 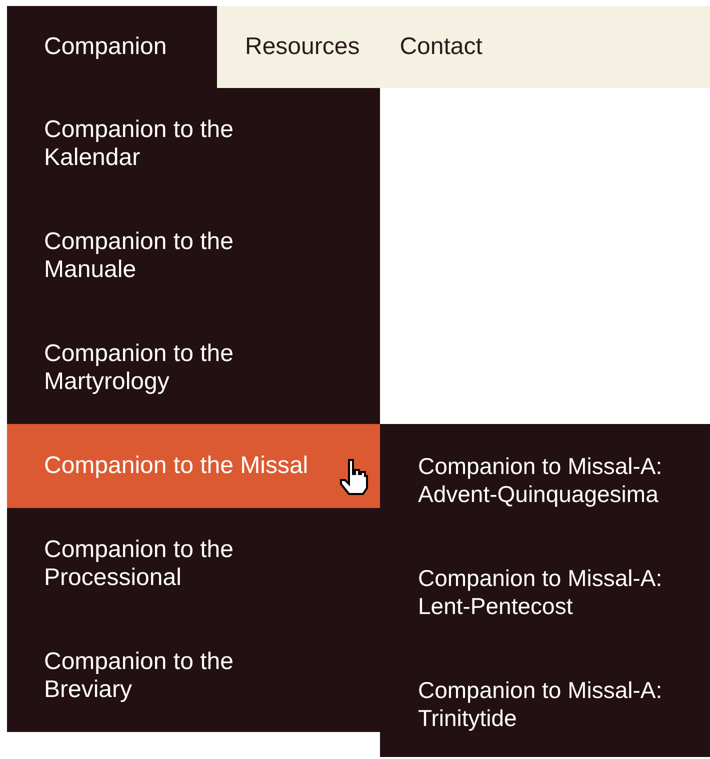 I want to click on submenu-item: Companion to Missal-A: Lent-Pentecost, so click(x=545, y=592).